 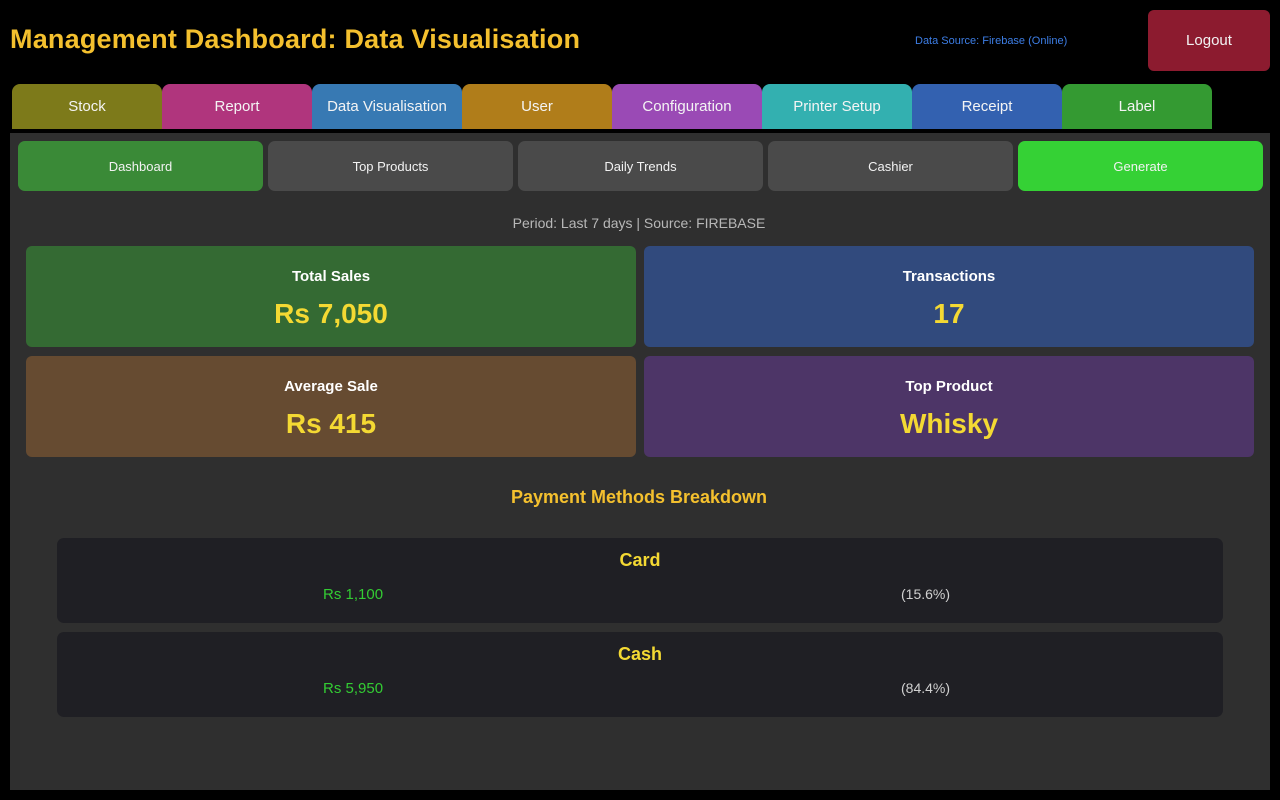 What do you see at coordinates (837, 106) in the screenshot?
I see `tab-printer-setup: Printer Setup` at bounding box center [837, 106].